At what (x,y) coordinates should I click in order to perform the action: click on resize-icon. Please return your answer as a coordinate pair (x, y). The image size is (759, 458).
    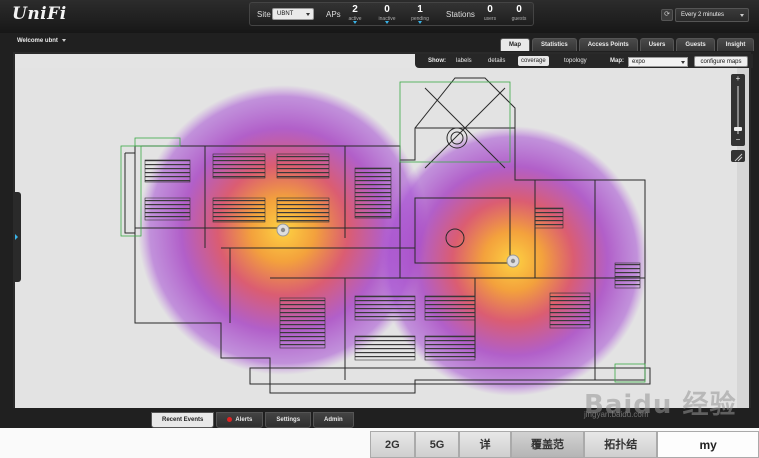
    Looking at the image, I should click on (738, 157).